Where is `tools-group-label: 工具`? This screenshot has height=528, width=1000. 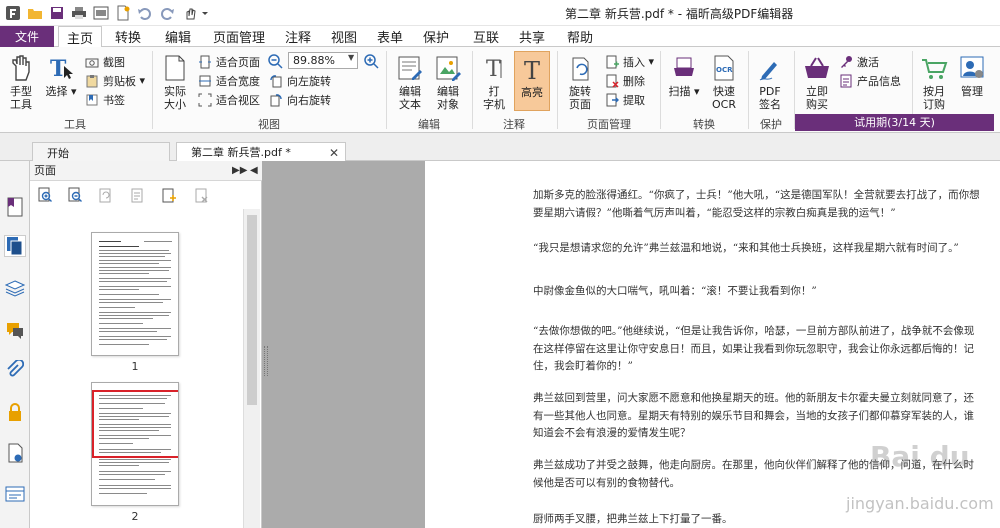
tools-group-label: 工具 is located at coordinates (75, 124).